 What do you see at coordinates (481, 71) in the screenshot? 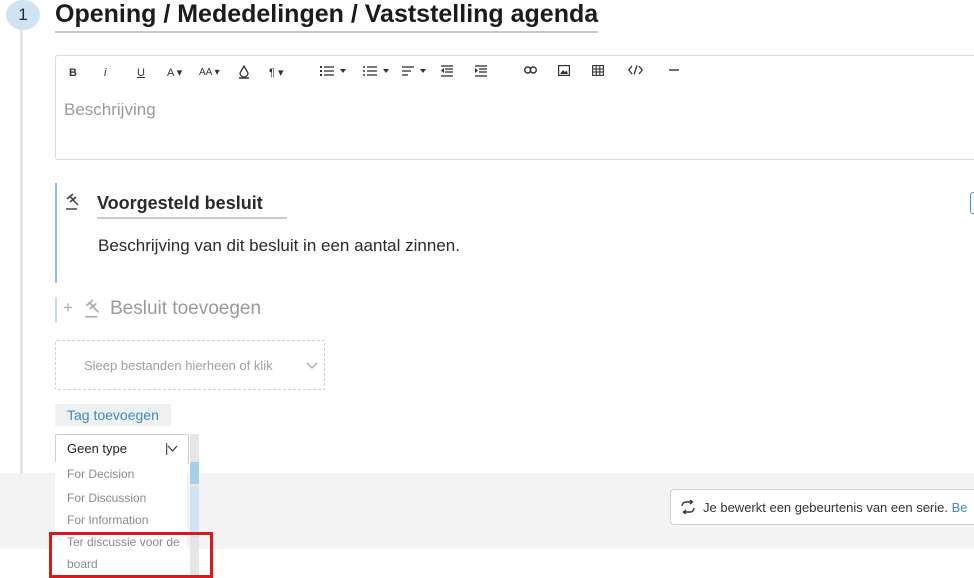
I see `indent-icon` at bounding box center [481, 71].